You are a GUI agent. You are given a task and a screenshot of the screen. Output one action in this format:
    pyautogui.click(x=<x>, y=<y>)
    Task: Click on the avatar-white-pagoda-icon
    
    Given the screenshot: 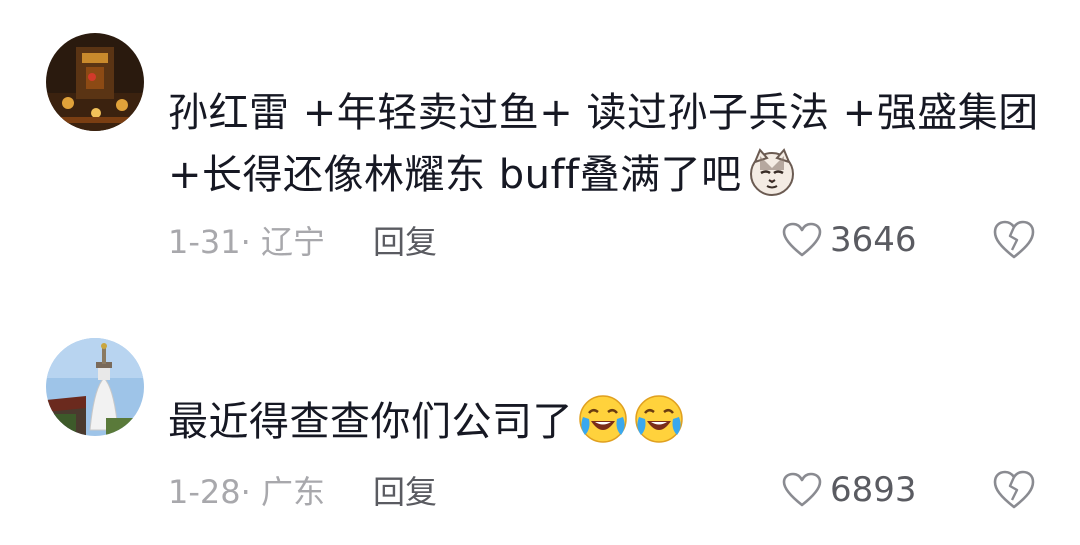 What is the action you would take?
    pyautogui.click(x=95, y=387)
    